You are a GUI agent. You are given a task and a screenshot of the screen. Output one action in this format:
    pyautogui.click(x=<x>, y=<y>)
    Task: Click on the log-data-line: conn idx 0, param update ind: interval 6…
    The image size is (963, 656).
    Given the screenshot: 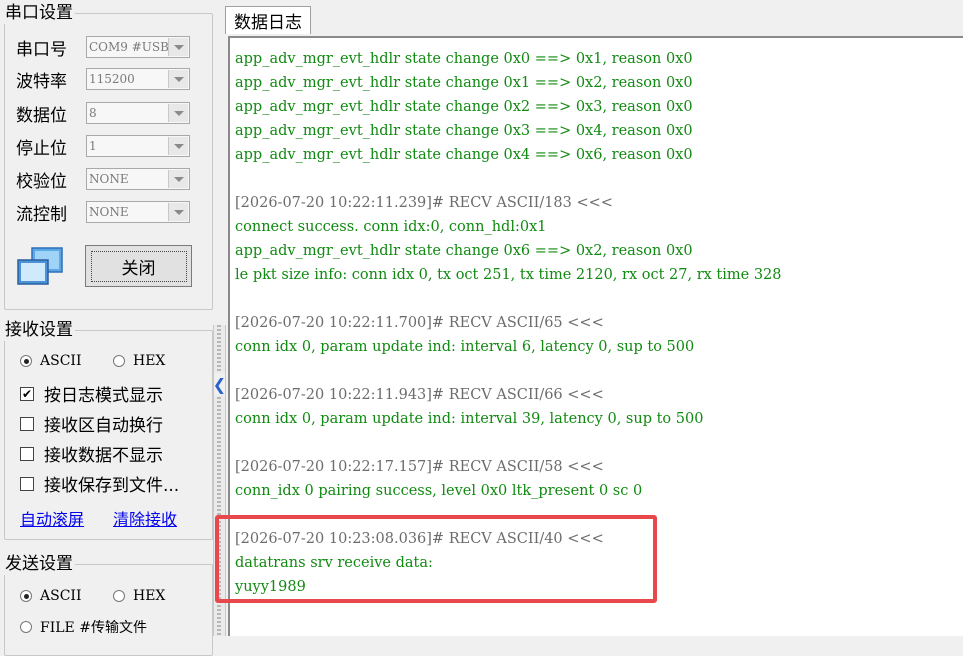 What is the action you would take?
    pyautogui.click(x=465, y=347)
    